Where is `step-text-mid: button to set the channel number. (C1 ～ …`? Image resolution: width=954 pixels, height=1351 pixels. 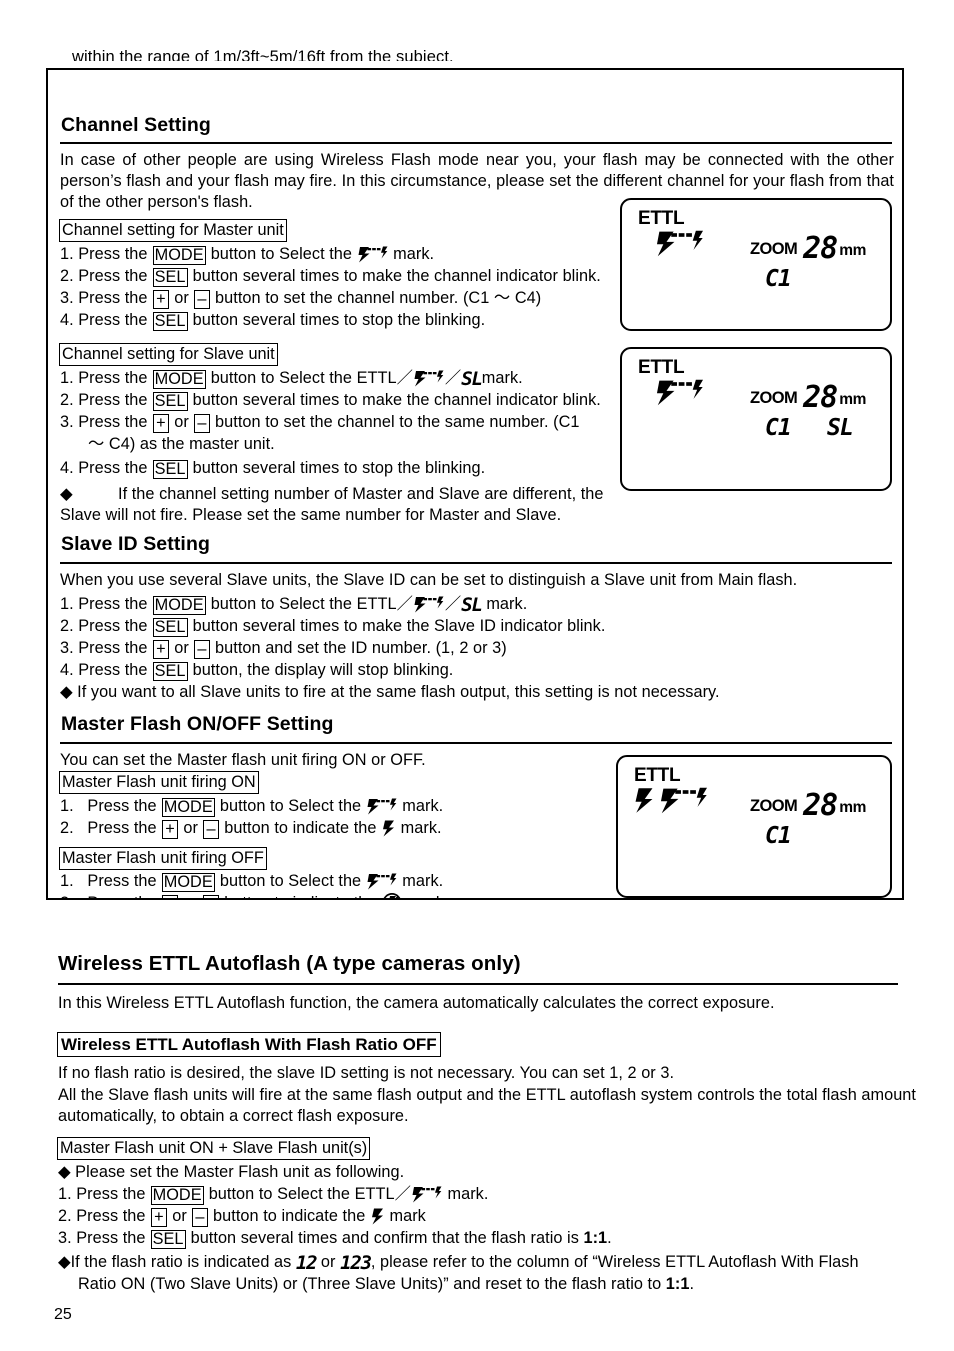
step-text-mid: button to set the channel number. (C1 ～ … is located at coordinates (376, 298).